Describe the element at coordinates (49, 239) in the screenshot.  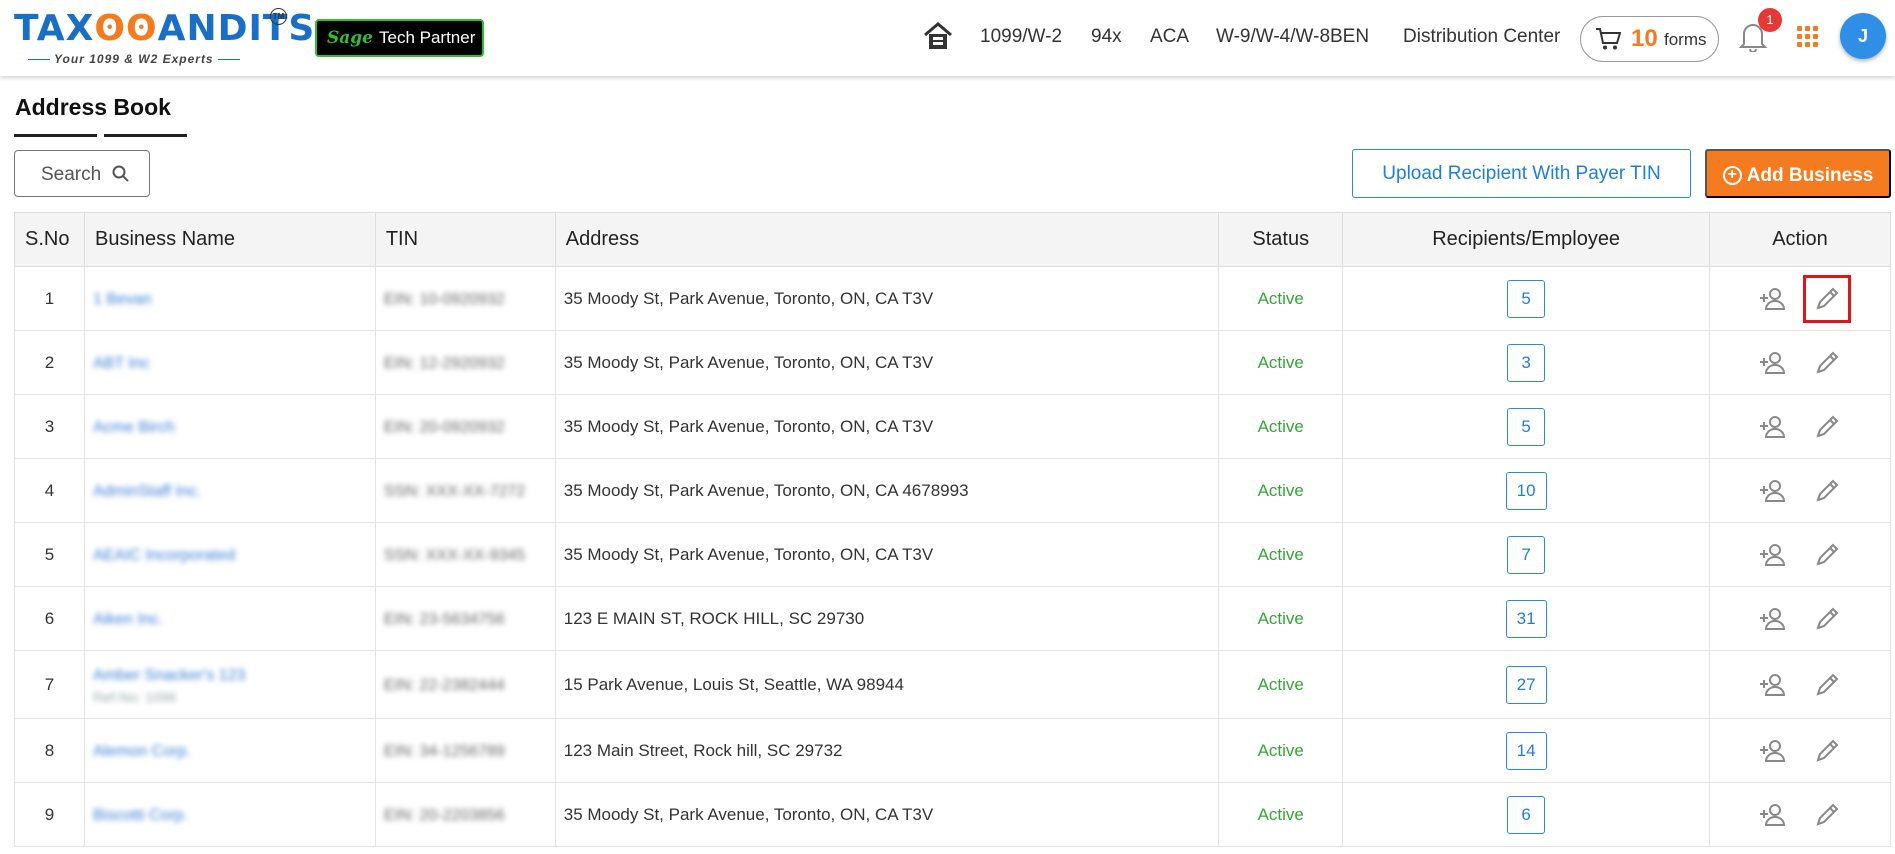
I see `header-sno: S.No` at that location.